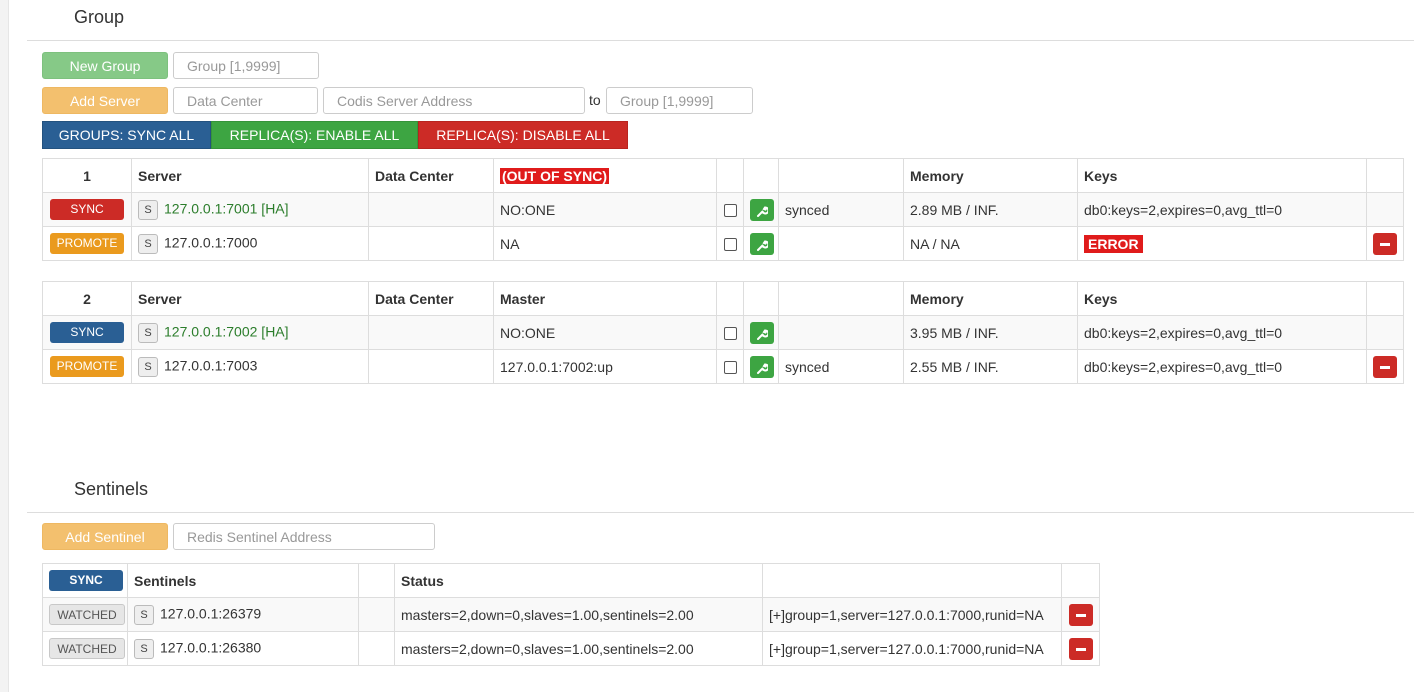 This screenshot has width=1414, height=692. What do you see at coordinates (105, 65) in the screenshot?
I see `new-group-button: New Group` at bounding box center [105, 65].